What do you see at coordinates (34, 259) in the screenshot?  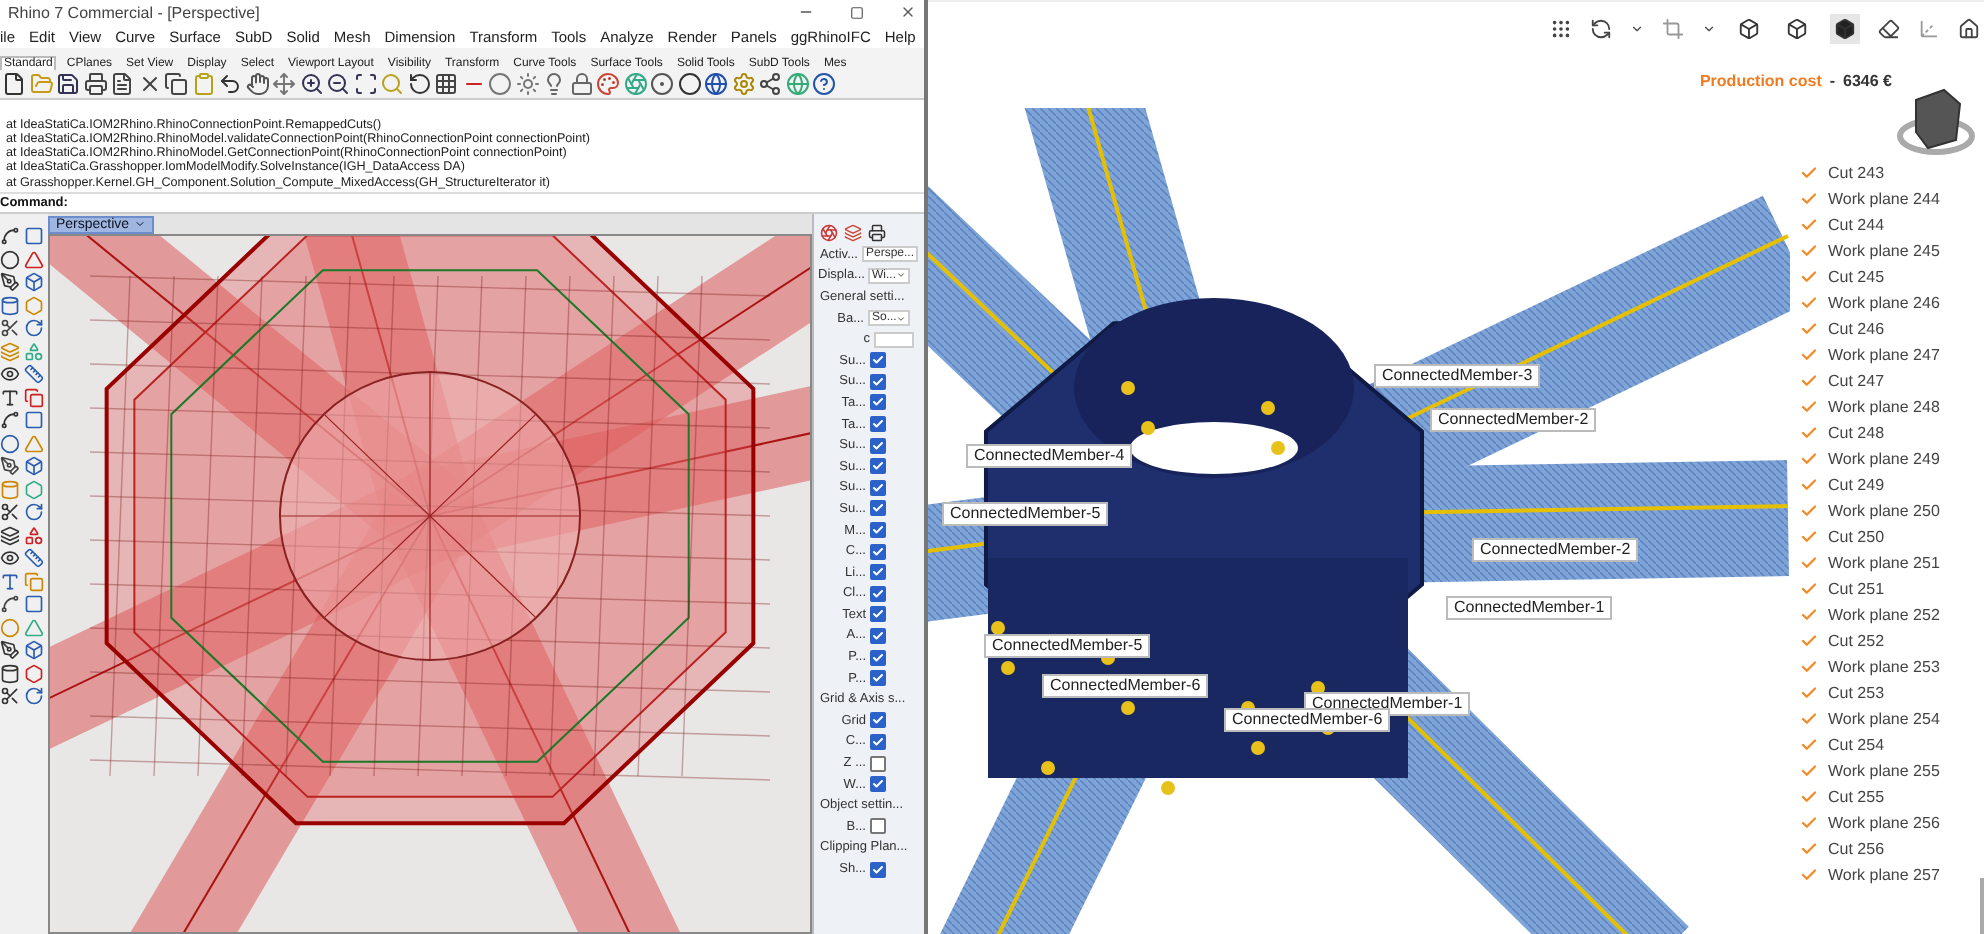 I see `triangle-icon` at bounding box center [34, 259].